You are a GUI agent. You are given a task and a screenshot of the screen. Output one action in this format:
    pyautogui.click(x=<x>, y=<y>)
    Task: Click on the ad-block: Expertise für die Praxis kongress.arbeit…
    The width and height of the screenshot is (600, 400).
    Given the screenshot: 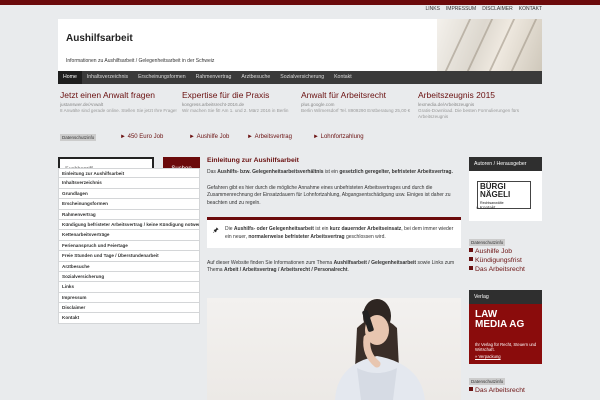 What is the action you would take?
    pyautogui.click(x=241, y=102)
    